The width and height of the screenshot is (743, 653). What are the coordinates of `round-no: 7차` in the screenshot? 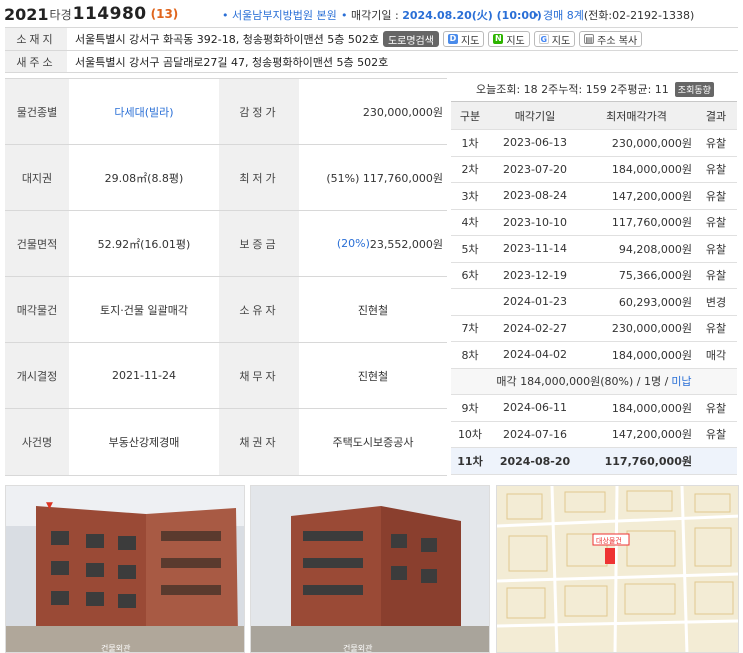 It's located at (470, 329).